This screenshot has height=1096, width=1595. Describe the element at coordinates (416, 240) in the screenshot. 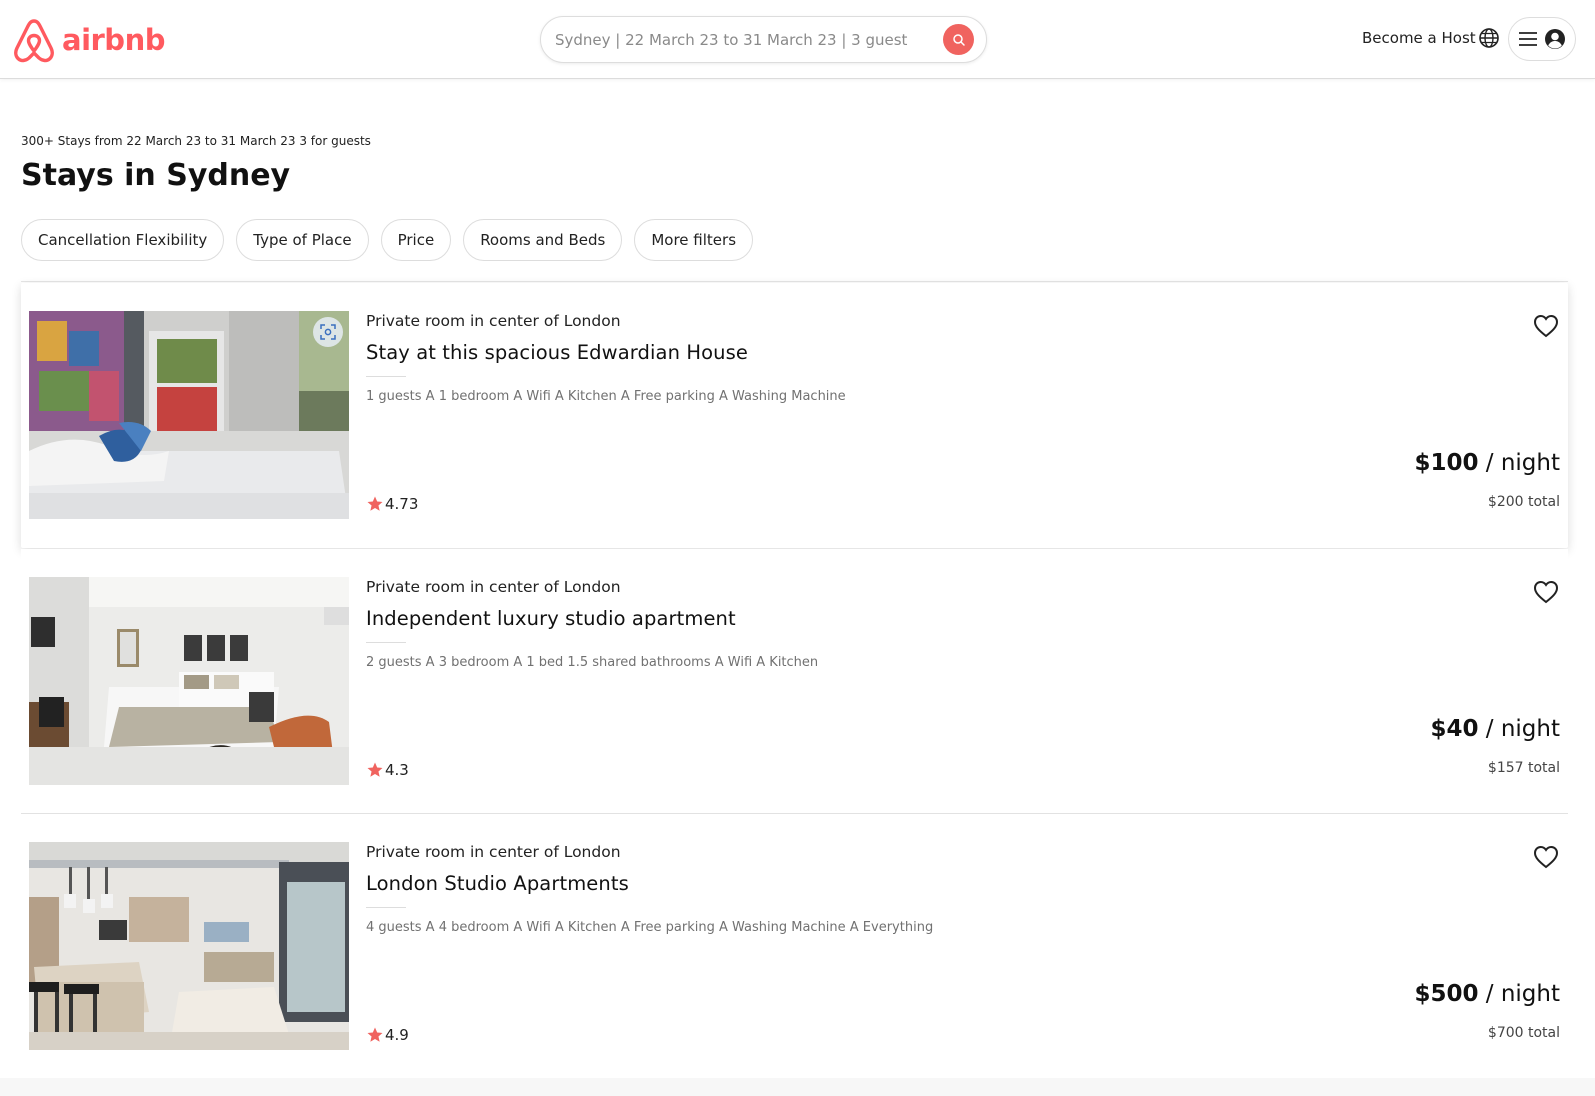

I see `filter-price: Price` at that location.